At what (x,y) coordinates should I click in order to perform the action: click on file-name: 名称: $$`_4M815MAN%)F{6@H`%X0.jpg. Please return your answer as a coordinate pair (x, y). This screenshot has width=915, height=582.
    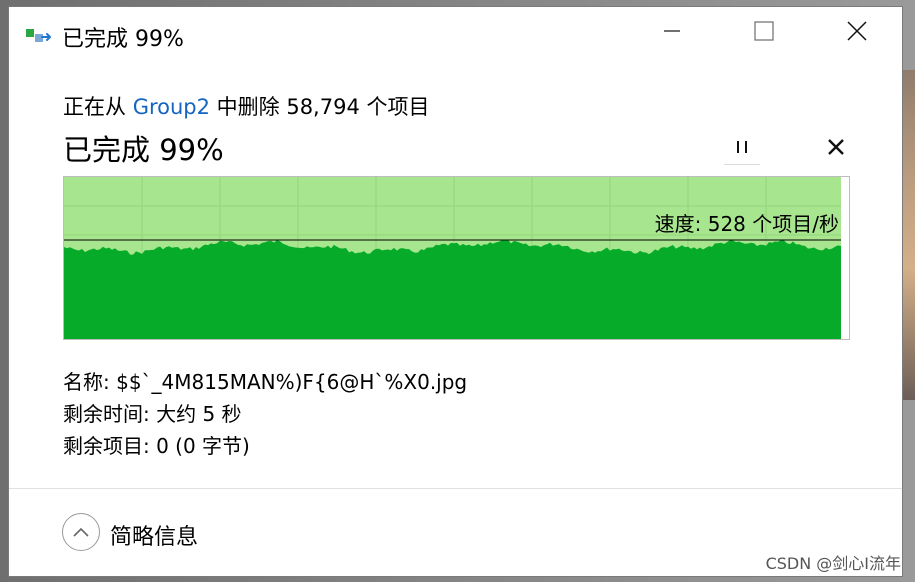
    Looking at the image, I should click on (265, 382).